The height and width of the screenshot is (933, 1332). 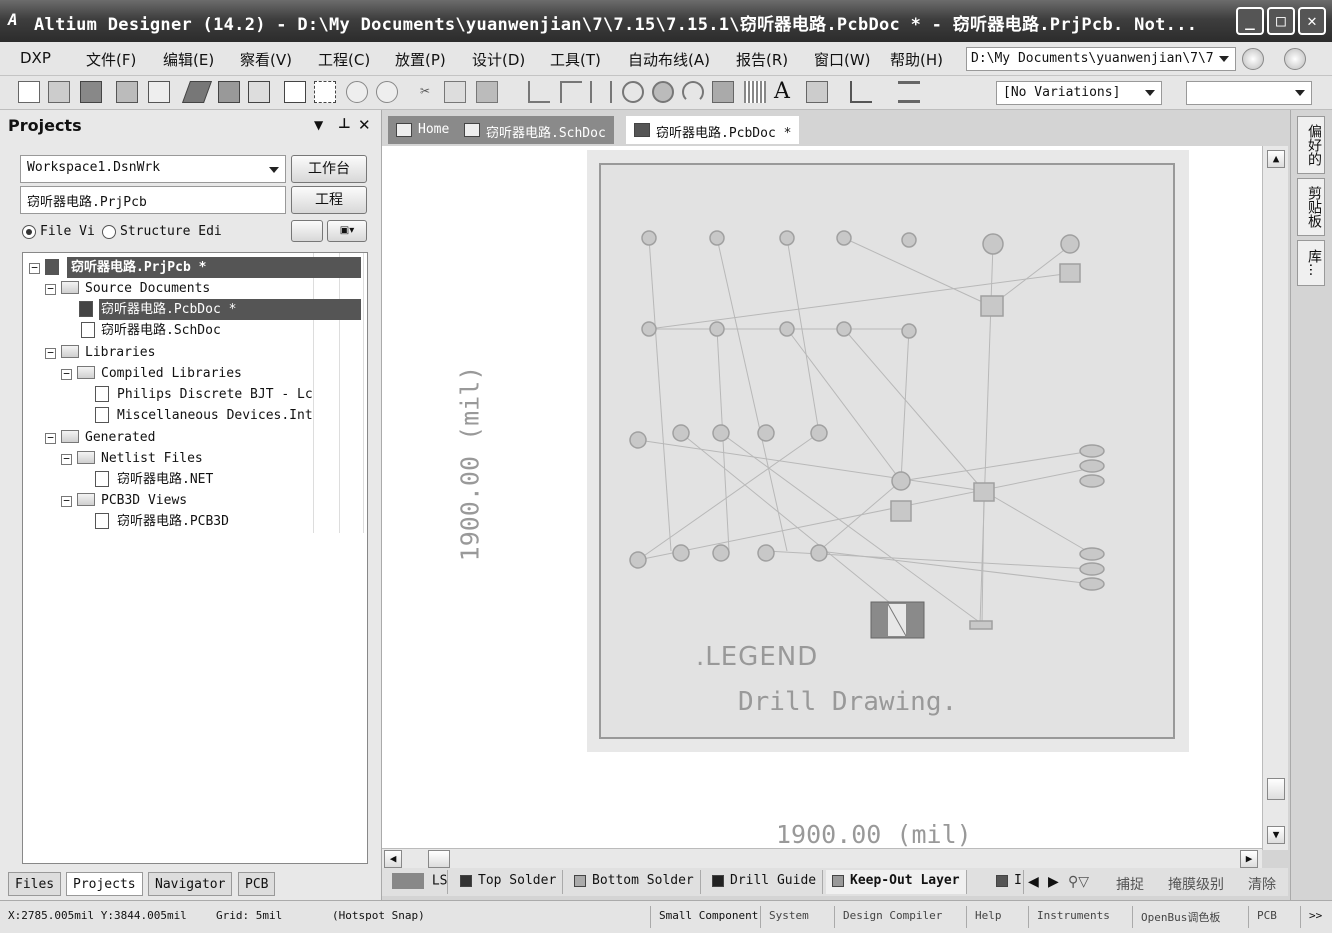 What do you see at coordinates (329, 169) in the screenshot?
I see `workspace-button: 工作台` at bounding box center [329, 169].